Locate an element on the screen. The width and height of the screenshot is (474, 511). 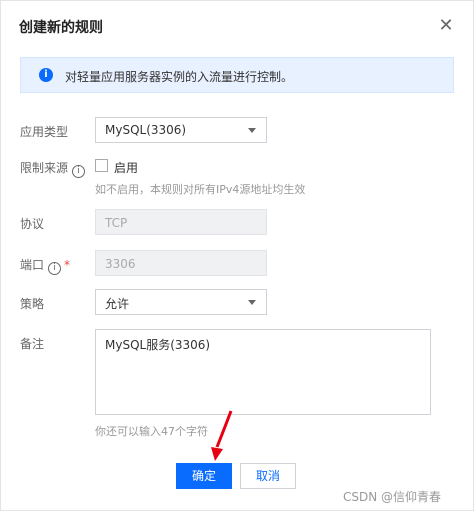
port-field: 3306 is located at coordinates (181, 263).